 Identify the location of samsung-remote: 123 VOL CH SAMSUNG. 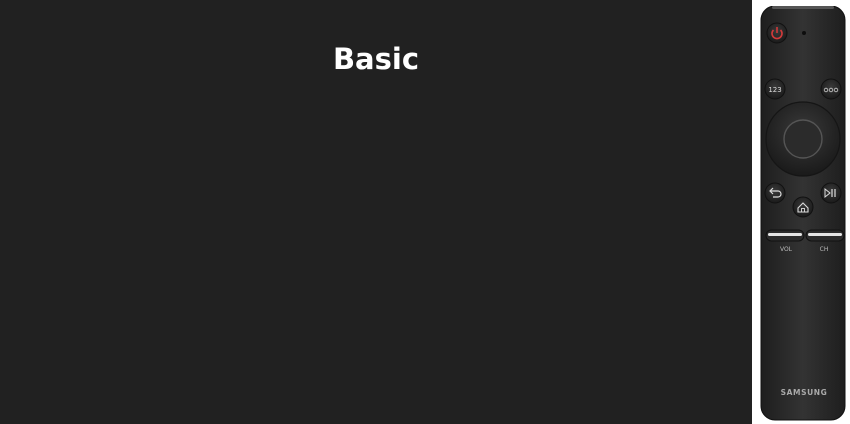
(805, 214).